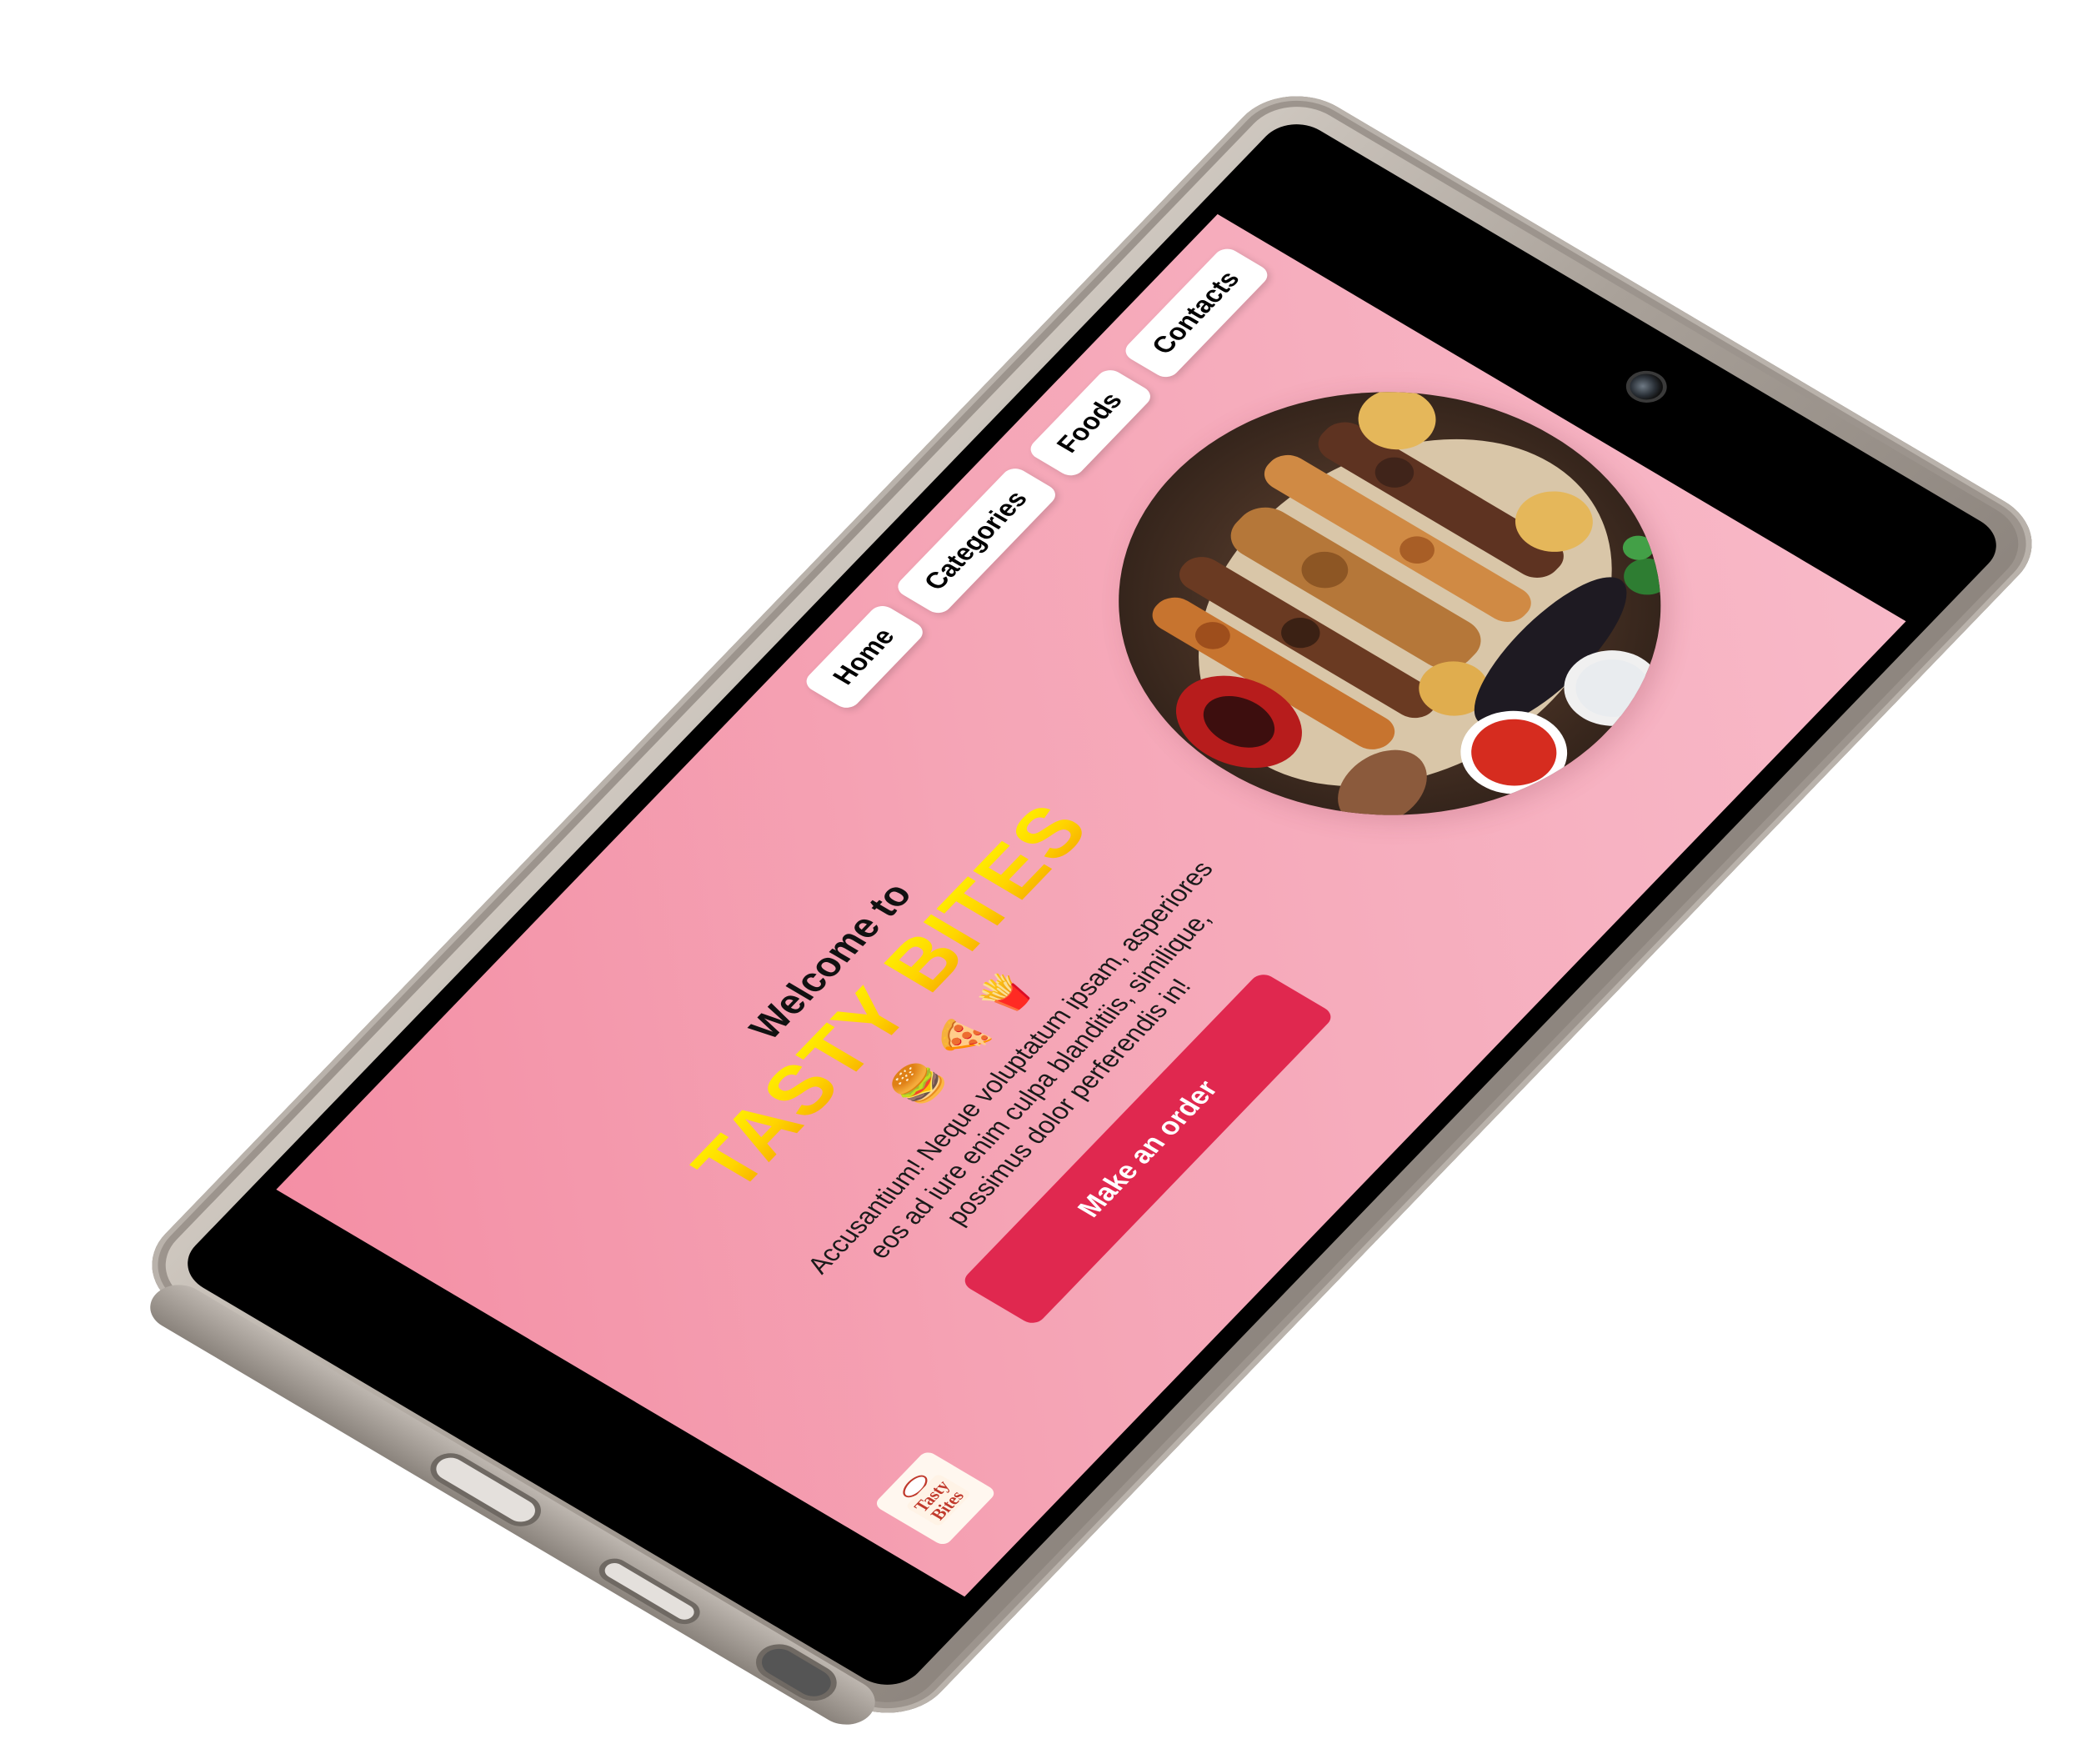  Describe the element at coordinates (961, 1038) in the screenshot. I see `pizza-icon: 🍕` at that location.